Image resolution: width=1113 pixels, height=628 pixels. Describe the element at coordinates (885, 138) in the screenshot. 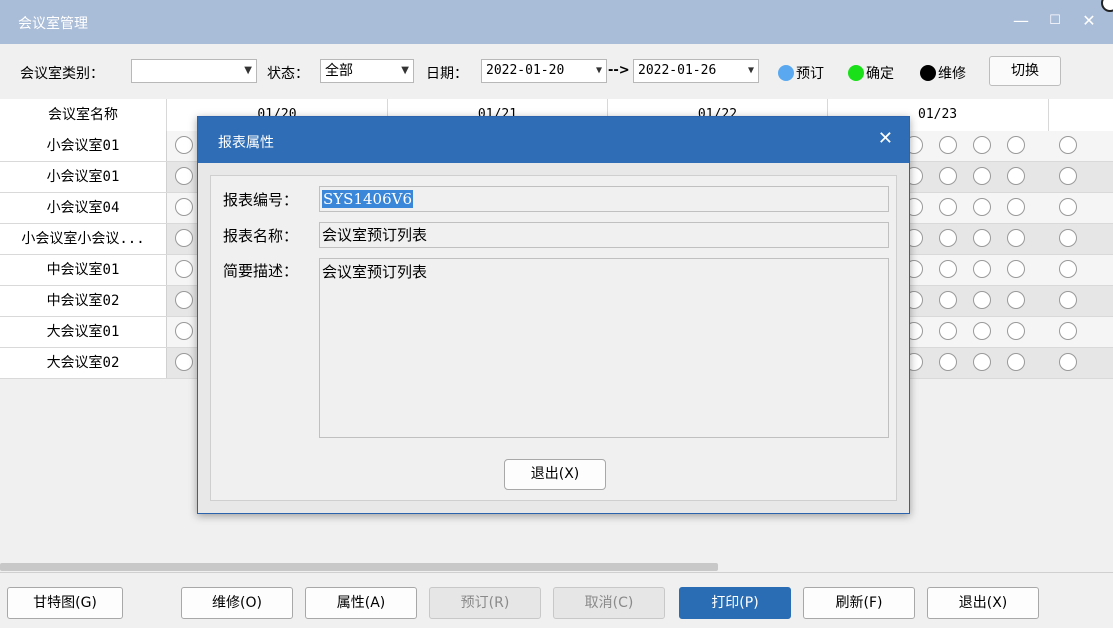

I see `dialog-close-icon: ✕` at that location.